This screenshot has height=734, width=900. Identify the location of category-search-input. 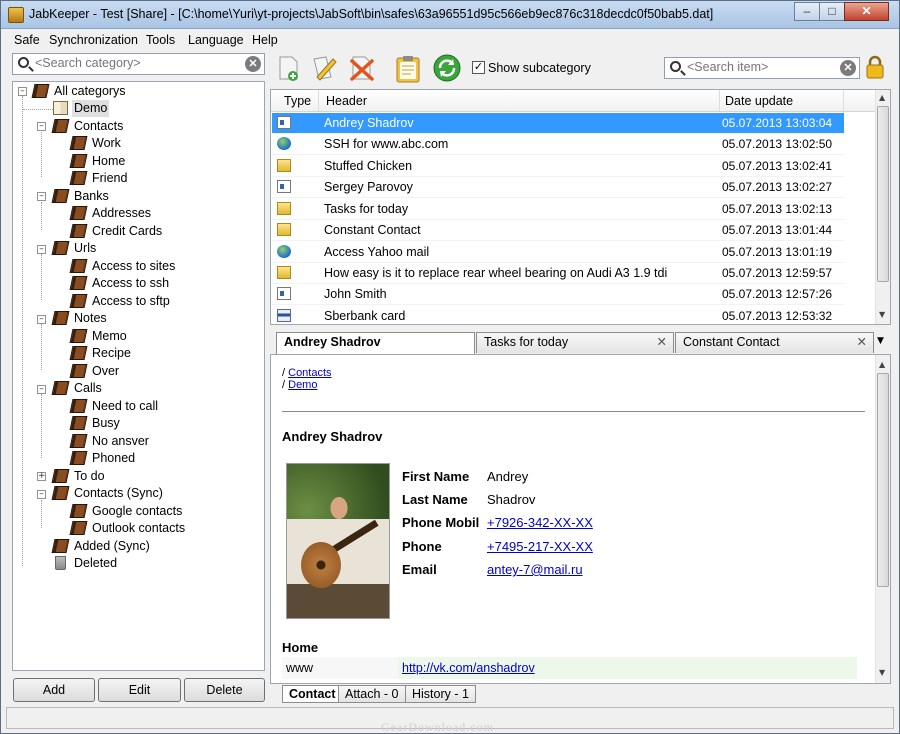
(140, 63).